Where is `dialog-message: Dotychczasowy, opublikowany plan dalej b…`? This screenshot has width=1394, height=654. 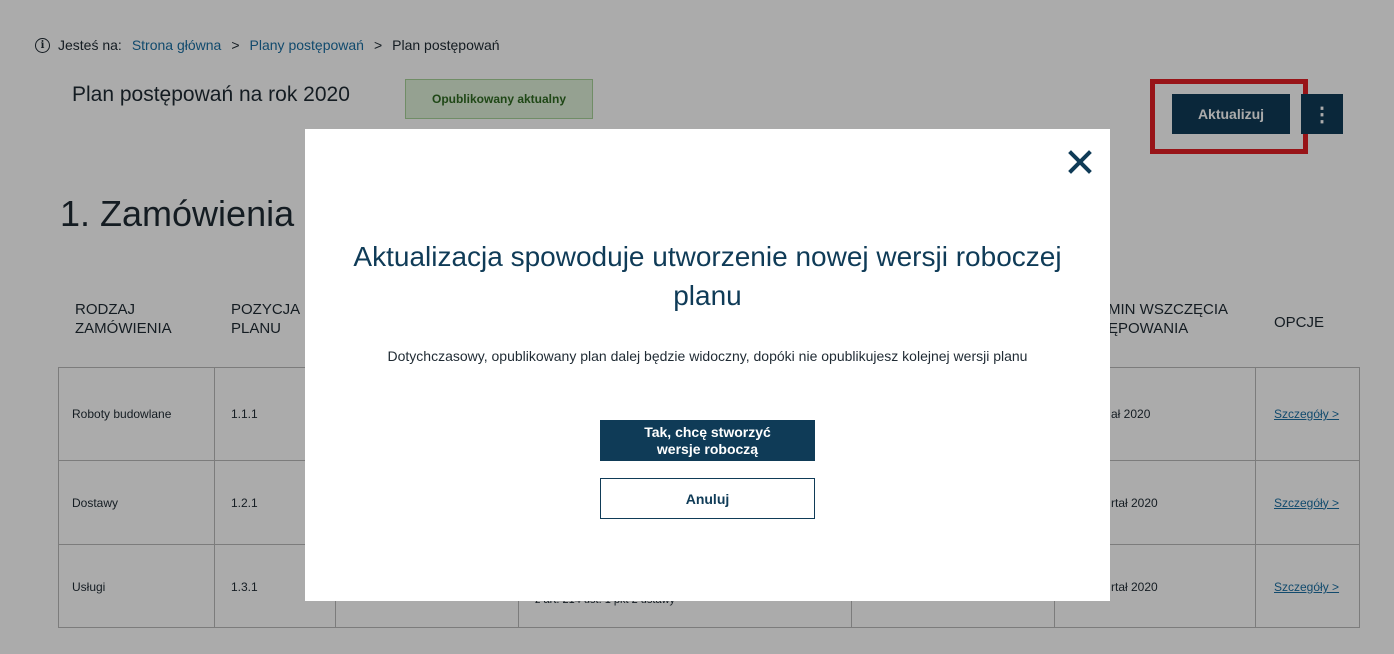
dialog-message: Dotychczasowy, opublikowany plan dalej b… is located at coordinates (707, 356).